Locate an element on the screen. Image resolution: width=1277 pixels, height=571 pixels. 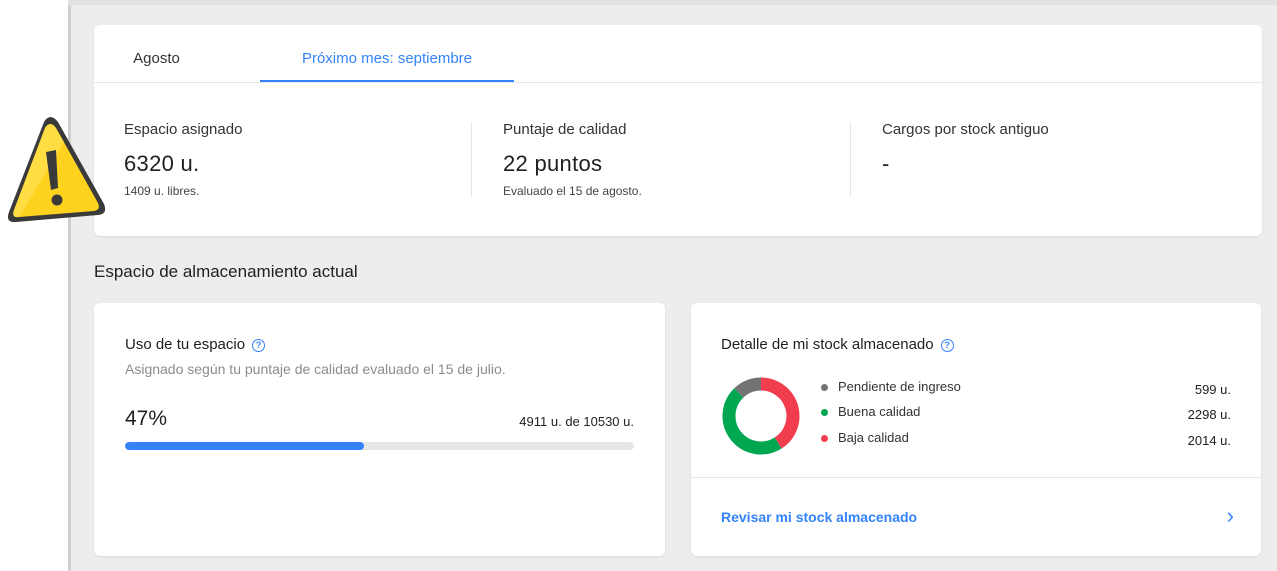
legend-value: 599 u. is located at coordinates (1212, 389).